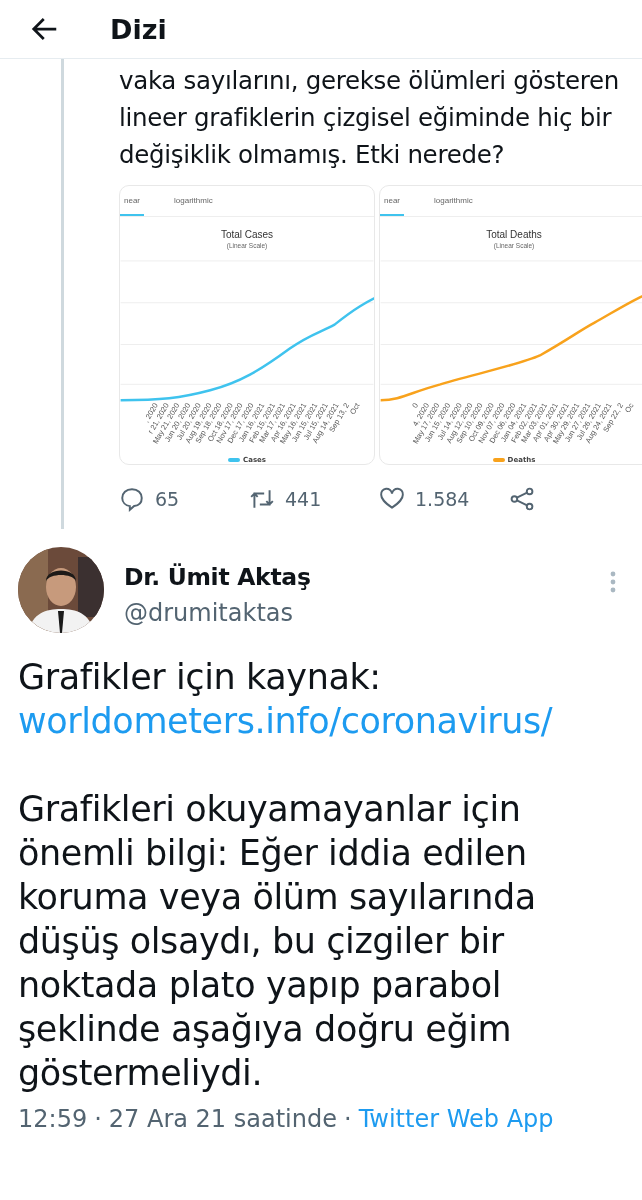 The image size is (642, 1200). I want to click on heart-icon, so click(392, 499).